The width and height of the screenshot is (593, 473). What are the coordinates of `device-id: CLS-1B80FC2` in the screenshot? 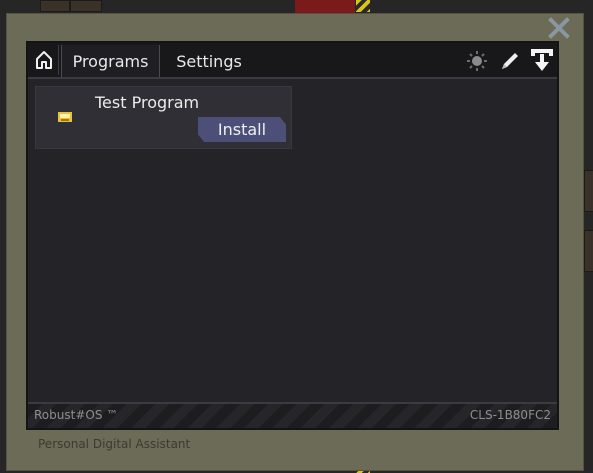 It's located at (510, 415).